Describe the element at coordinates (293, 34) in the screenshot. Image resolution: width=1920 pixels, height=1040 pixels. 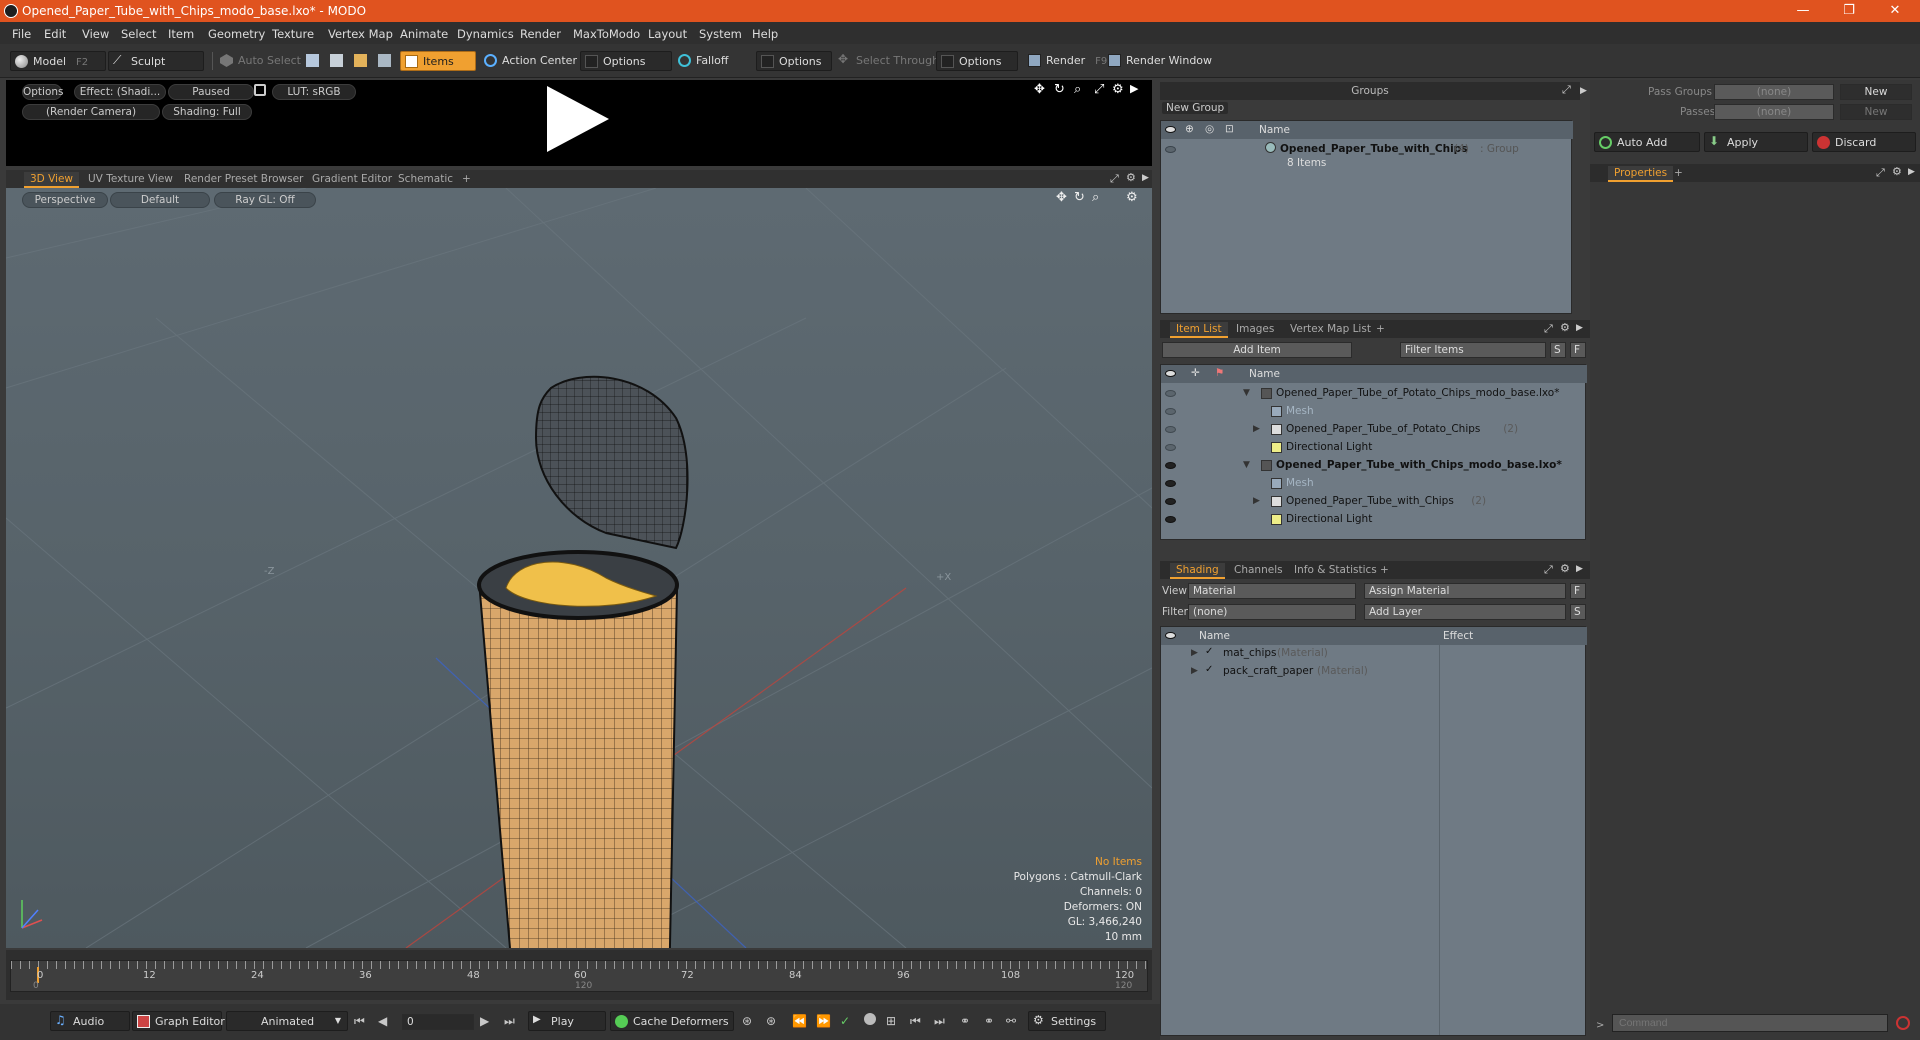
I see `menu-texture: Texture` at that location.